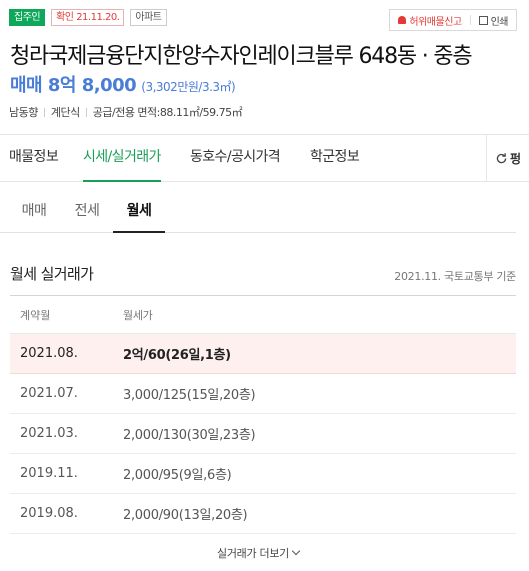 The image size is (529, 571). What do you see at coordinates (263, 275) in the screenshot?
I see `section-header: 월세 실거래가 2021.11. 국토교통부 기준` at bounding box center [263, 275].